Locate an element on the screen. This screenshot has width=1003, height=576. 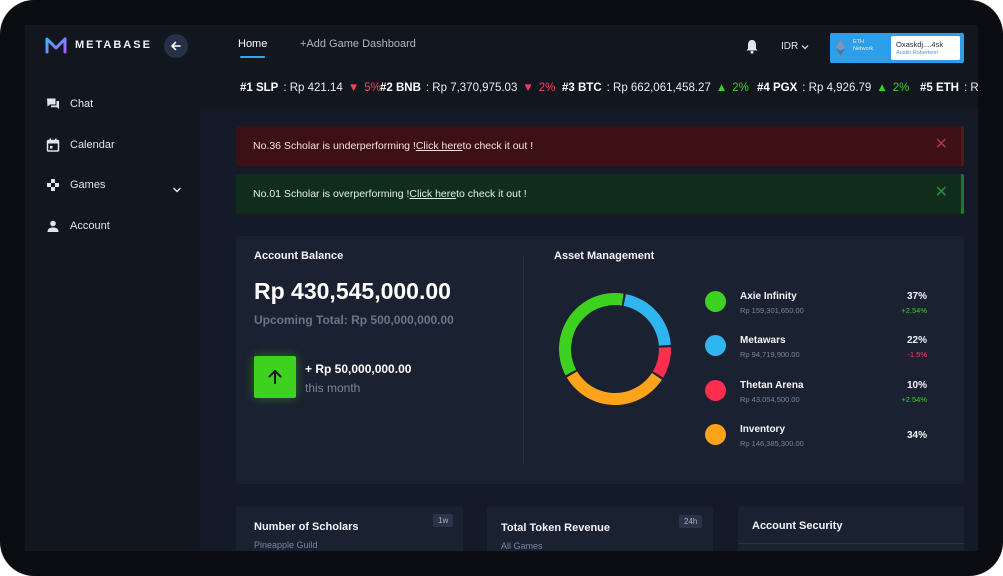
increase-amount: + Rp 50,000,000.00 is located at coordinates (358, 369).